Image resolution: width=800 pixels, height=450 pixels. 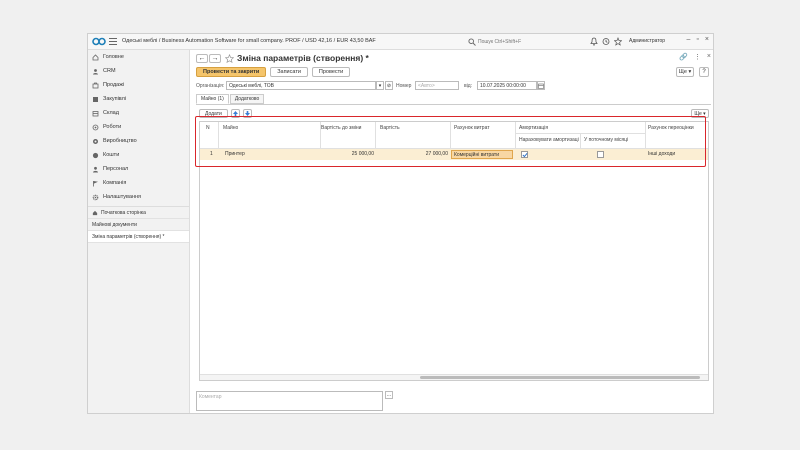 What do you see at coordinates (213, 113) in the screenshot?
I see `add-row-button: Додати` at bounding box center [213, 113].